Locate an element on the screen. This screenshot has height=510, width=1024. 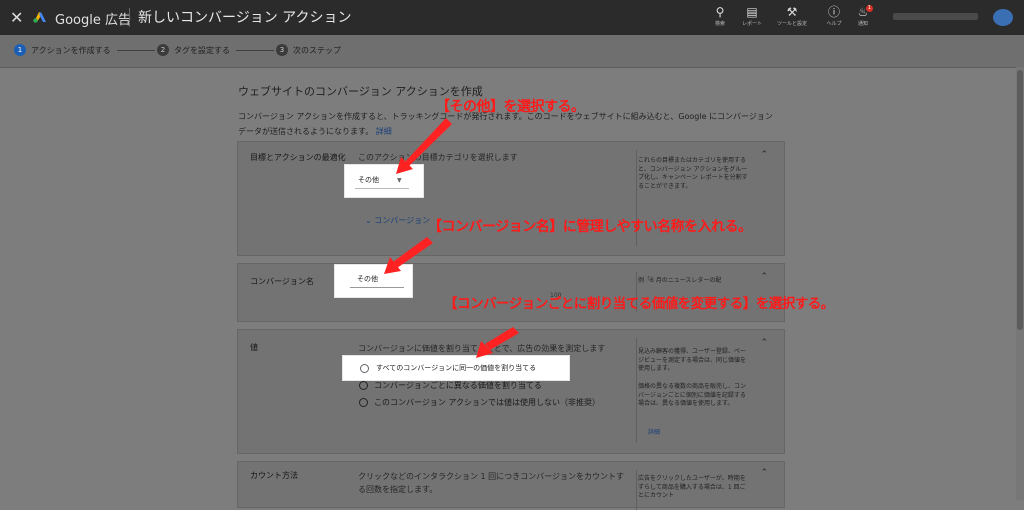
arrow-1-shaft is located at coordinates (428, 142).